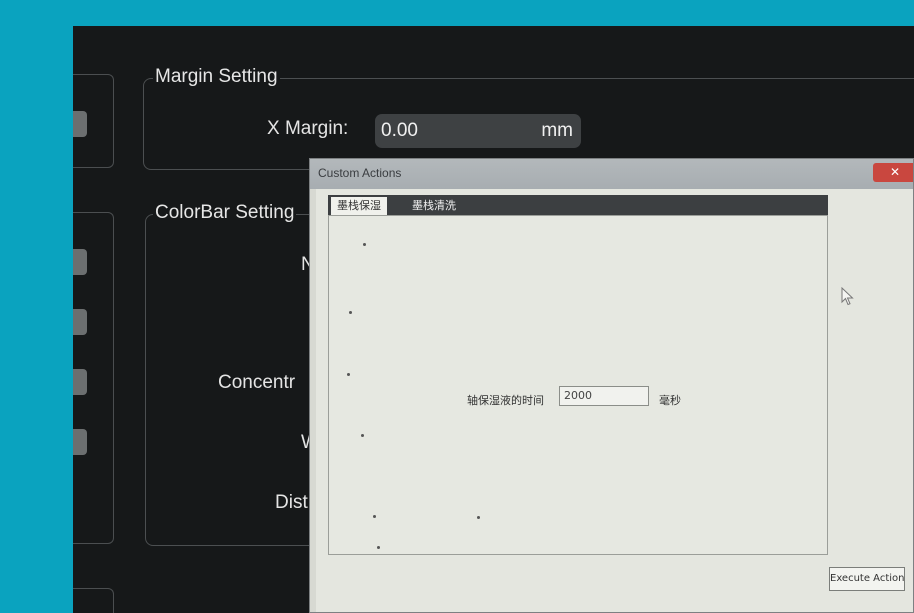  What do you see at coordinates (670, 400) in the screenshot?
I see `moisturize-time-unit: 毫秒` at bounding box center [670, 400].